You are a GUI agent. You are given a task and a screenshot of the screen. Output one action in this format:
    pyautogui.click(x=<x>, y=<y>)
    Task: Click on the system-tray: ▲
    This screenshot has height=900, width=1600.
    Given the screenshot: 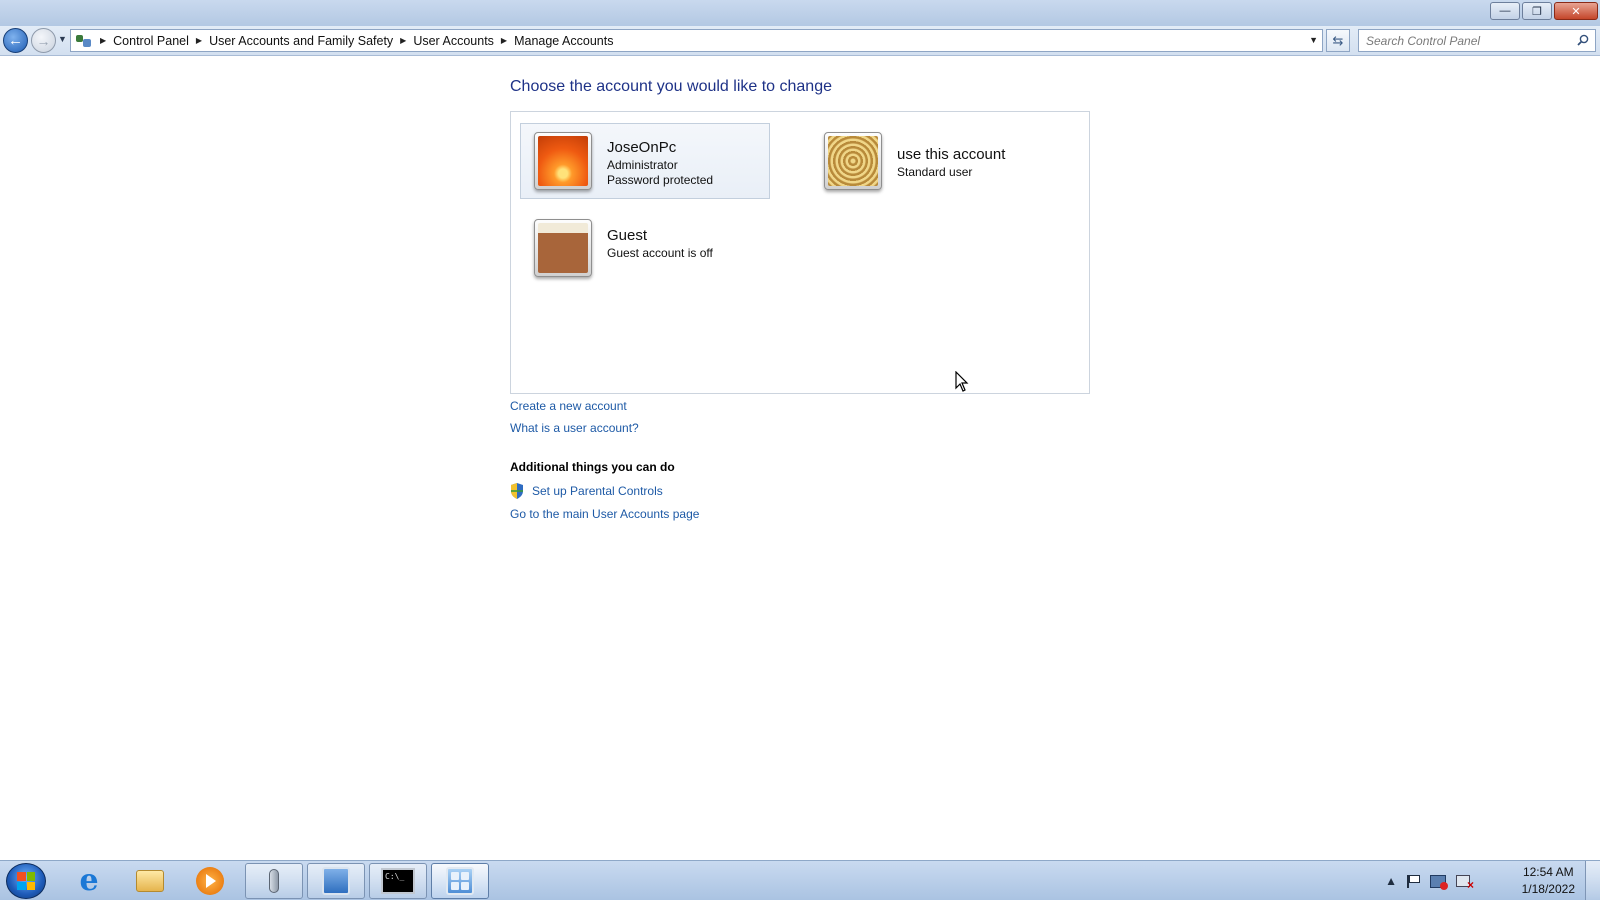 What is the action you would take?
    pyautogui.click(x=1429, y=880)
    